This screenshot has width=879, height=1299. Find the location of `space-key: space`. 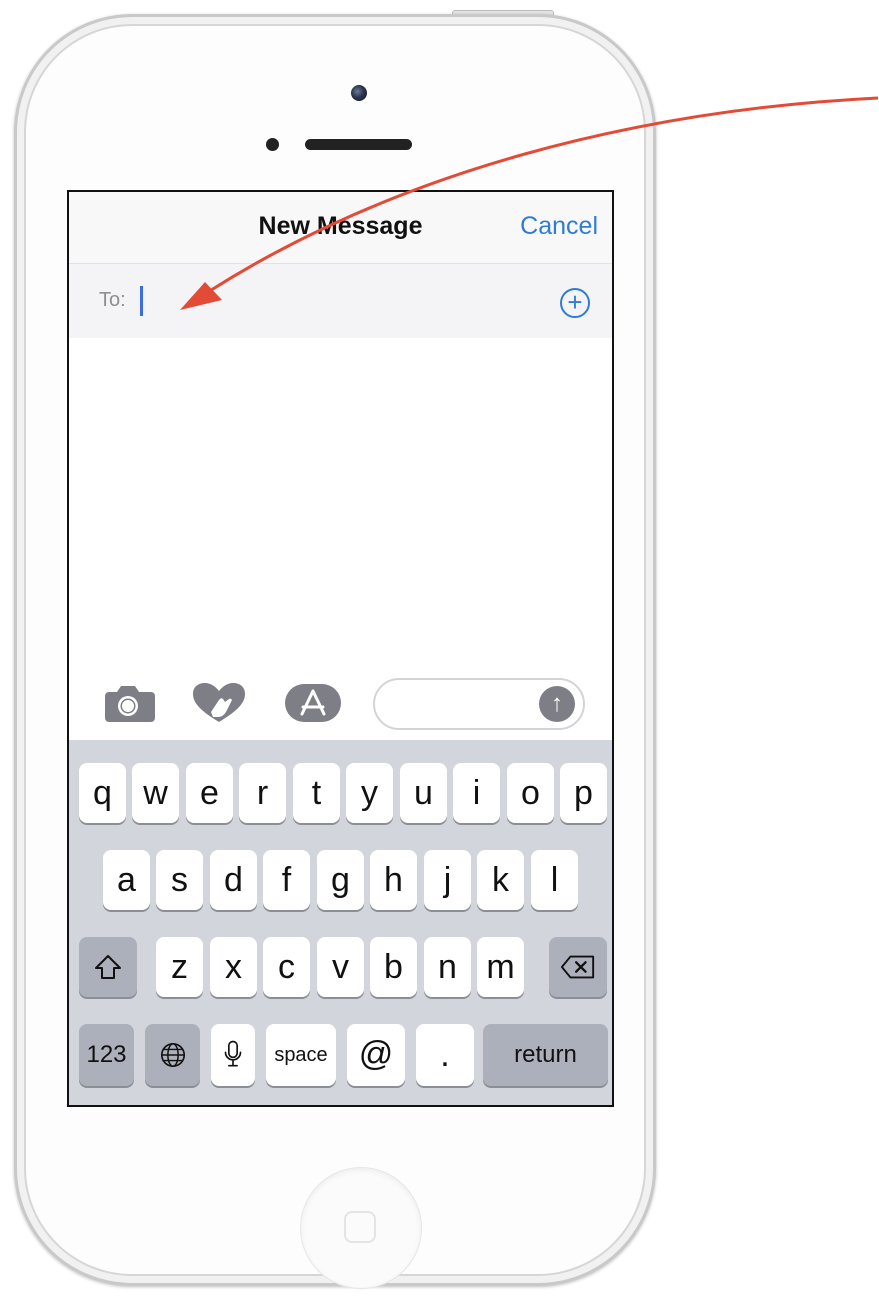

space-key: space is located at coordinates (301, 1055).